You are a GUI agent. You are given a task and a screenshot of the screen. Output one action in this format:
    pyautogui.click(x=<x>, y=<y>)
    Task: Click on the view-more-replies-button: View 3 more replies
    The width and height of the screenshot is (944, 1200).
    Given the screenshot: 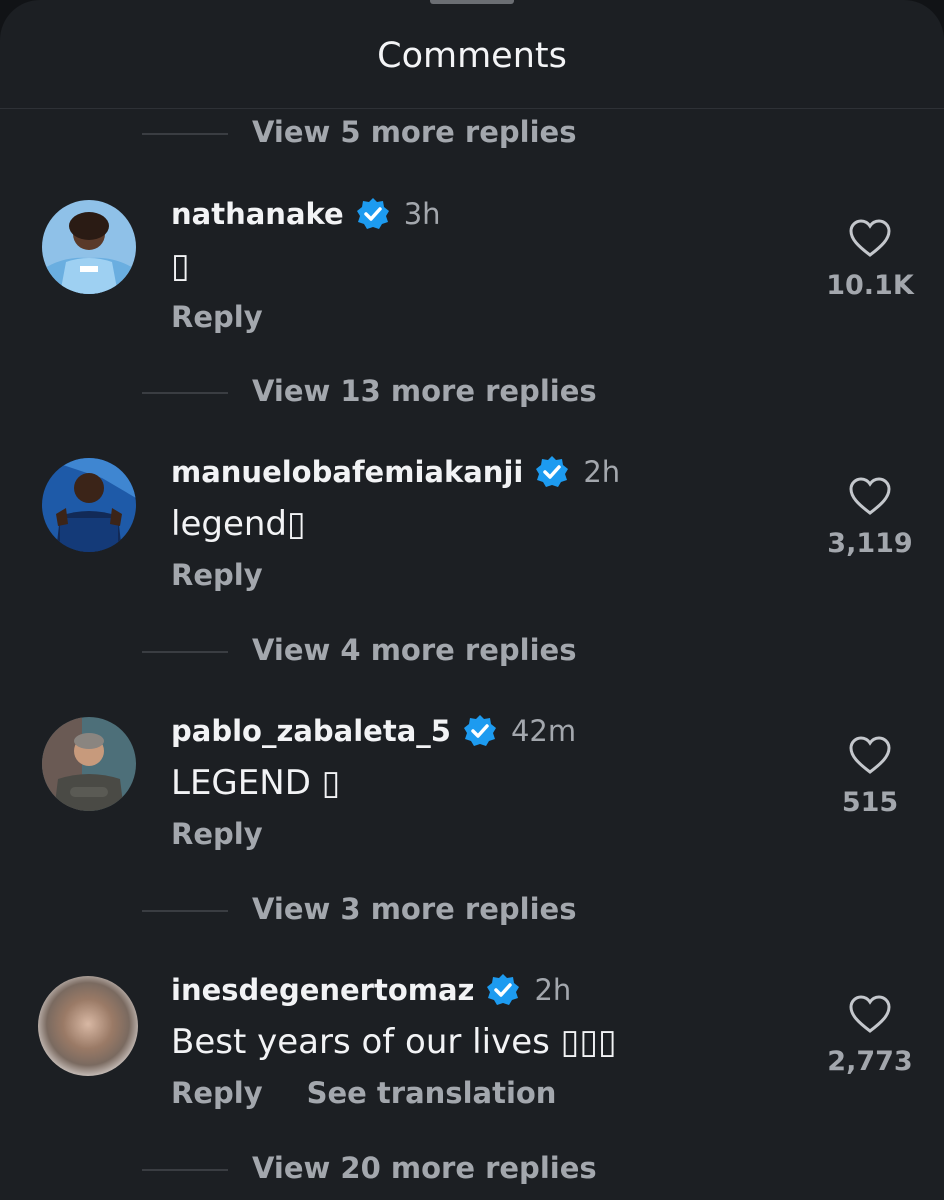 What is the action you would take?
    pyautogui.click(x=472, y=912)
    